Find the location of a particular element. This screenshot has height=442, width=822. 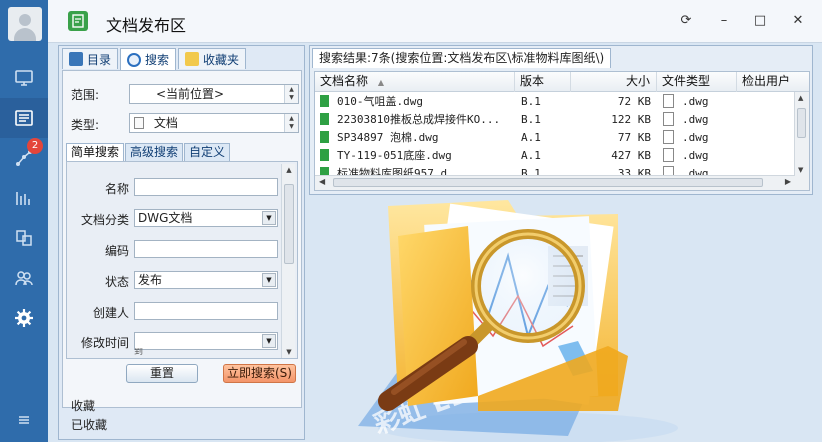

simple-search-fields: 名称 文档分类 DWG文档 ▼ 编码 状态 发布 ▼ 创建人 修改时间 ▼ 到 is located at coordinates (182, 260).